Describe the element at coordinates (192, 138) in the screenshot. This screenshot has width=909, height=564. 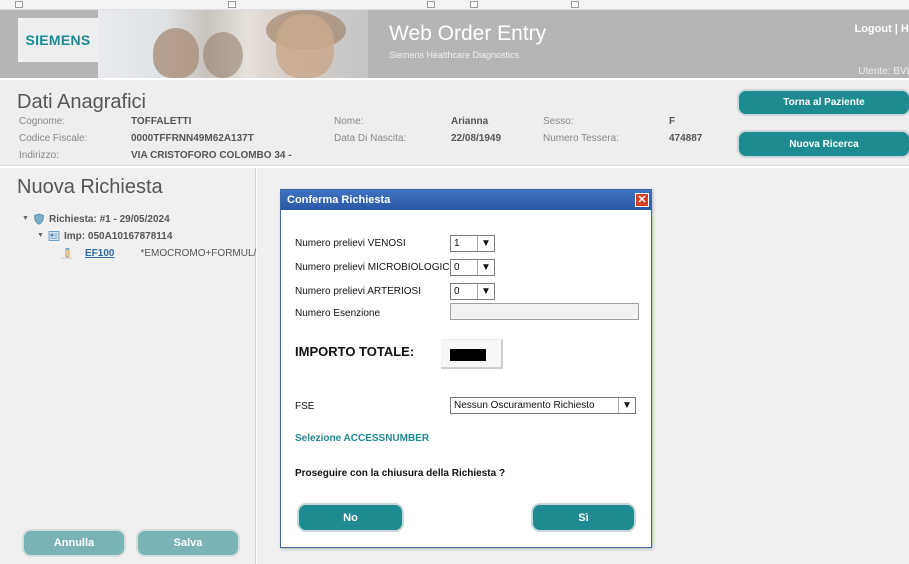
I see `codice-fiscale-value: 0000TFFRNN49M62A137T` at that location.